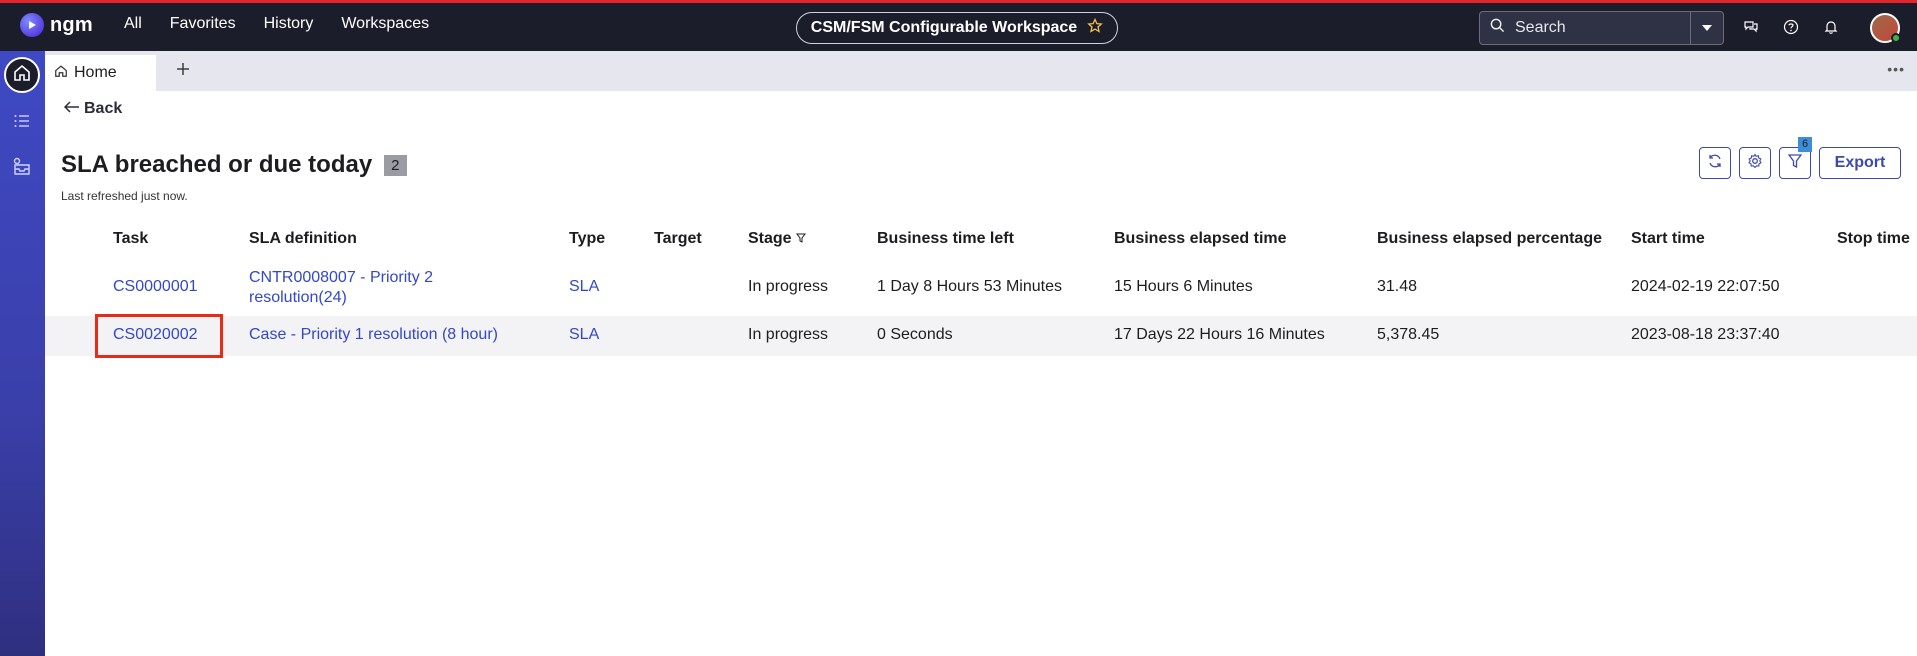 The image size is (1917, 656). I want to click on last-refreshed-text: Last refreshed just now., so click(124, 196).